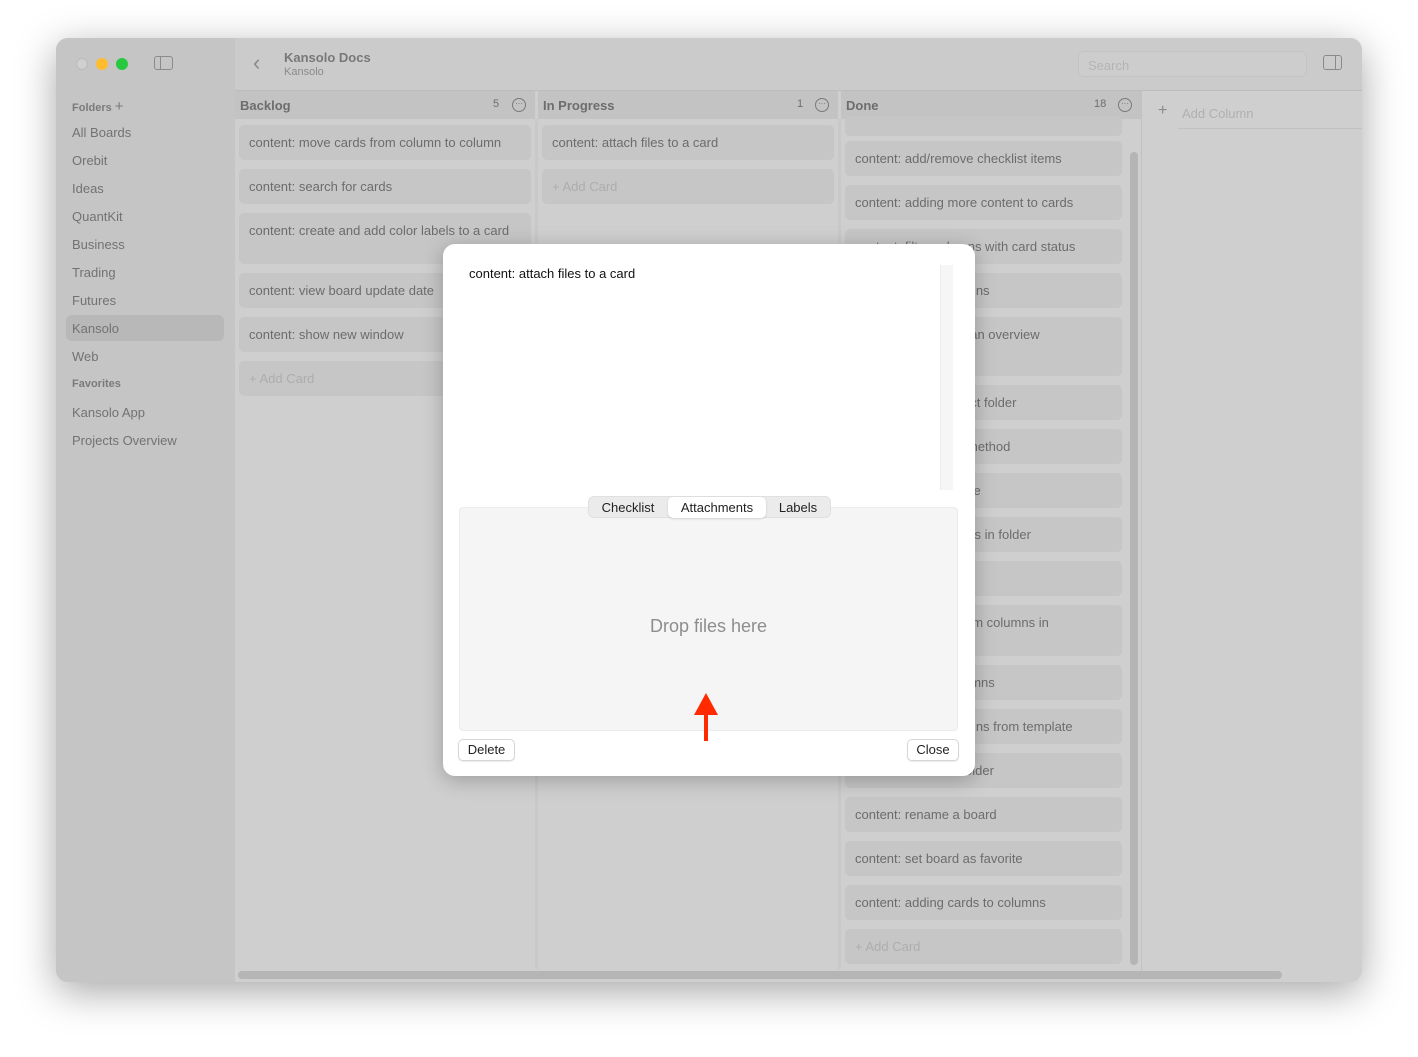 This screenshot has width=1418, height=1057. I want to click on sidebar-item-quantkit: QuantKit, so click(145, 216).